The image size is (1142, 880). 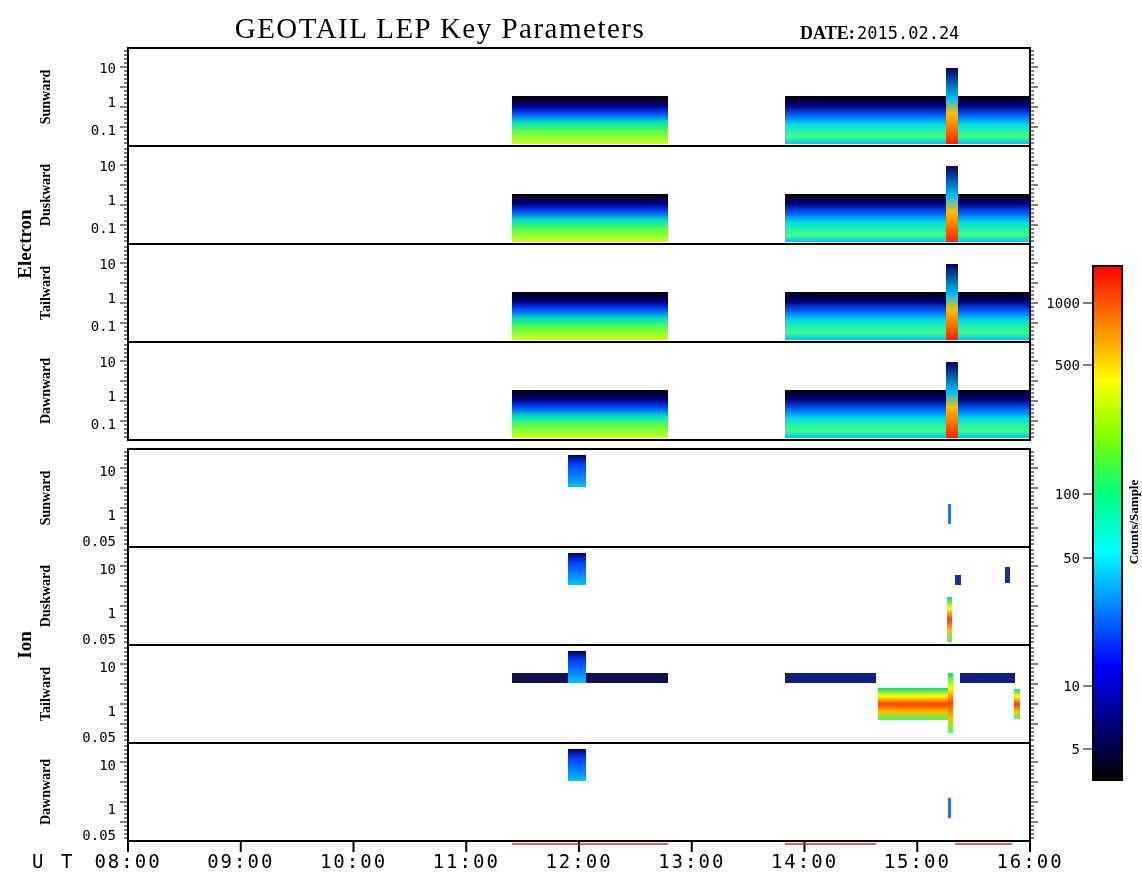 I want to click on colorbar-tick-label: 50, so click(x=1071, y=558).